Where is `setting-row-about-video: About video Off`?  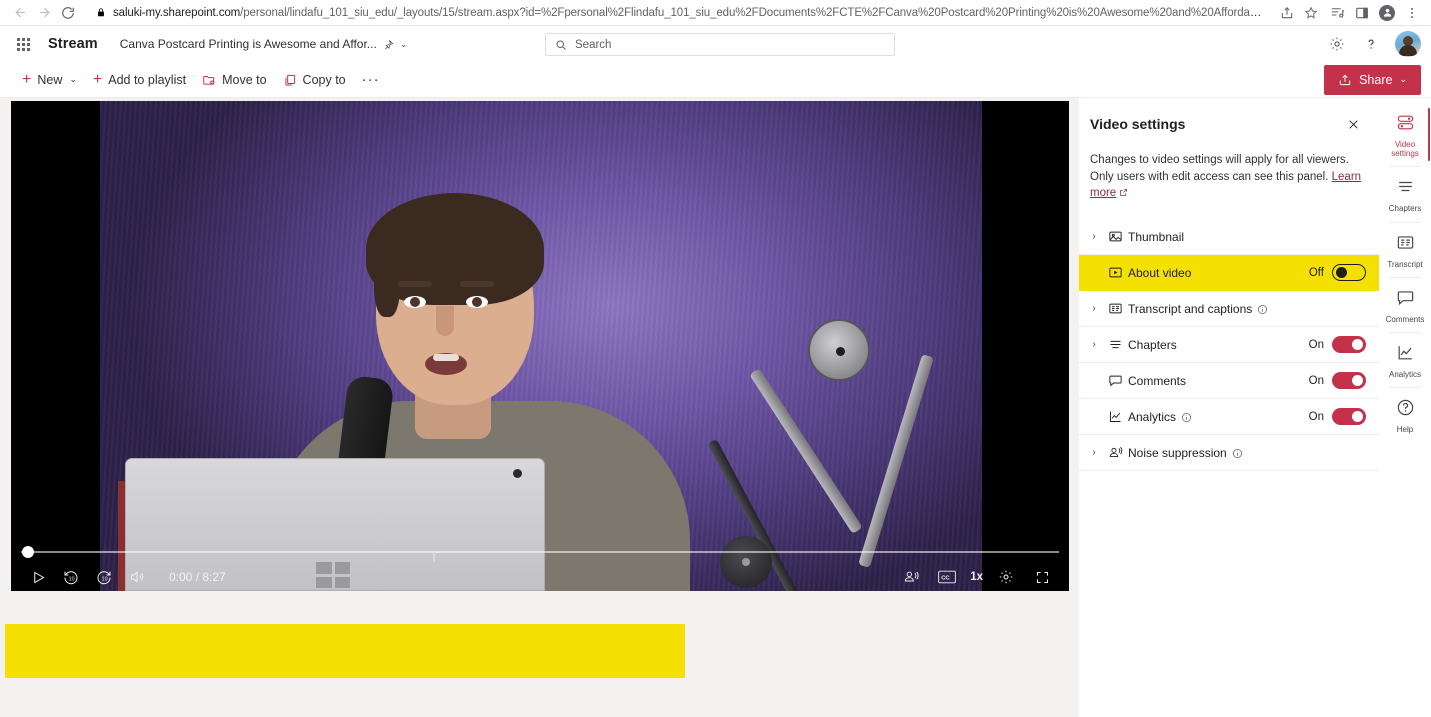
setting-row-about-video: About video Off is located at coordinates (1229, 273).